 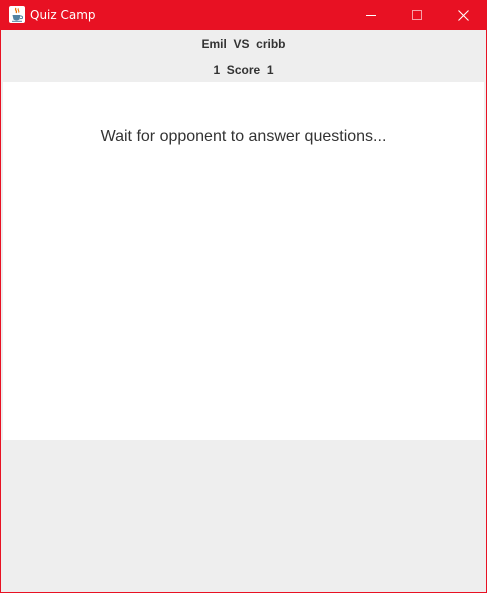 I want to click on maximize-button, so click(x=417, y=15).